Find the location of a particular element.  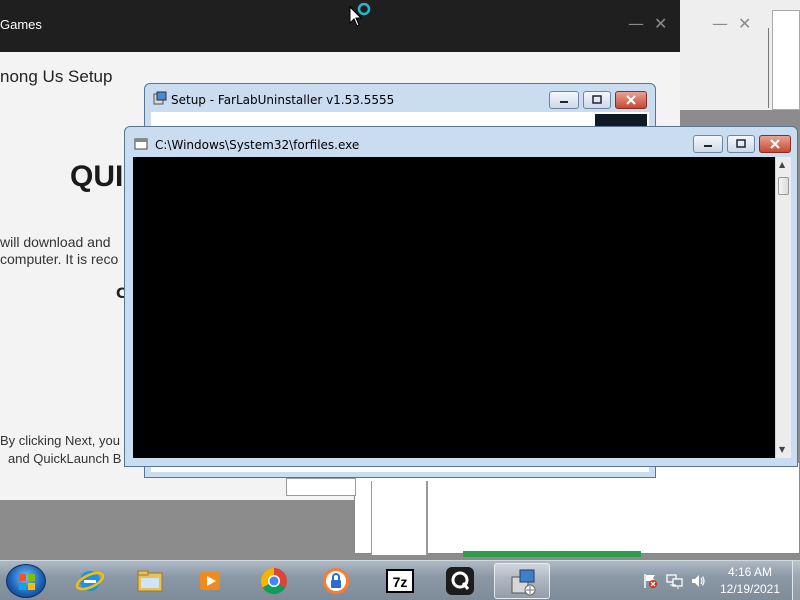

media-player-icon is located at coordinates (210, 581).